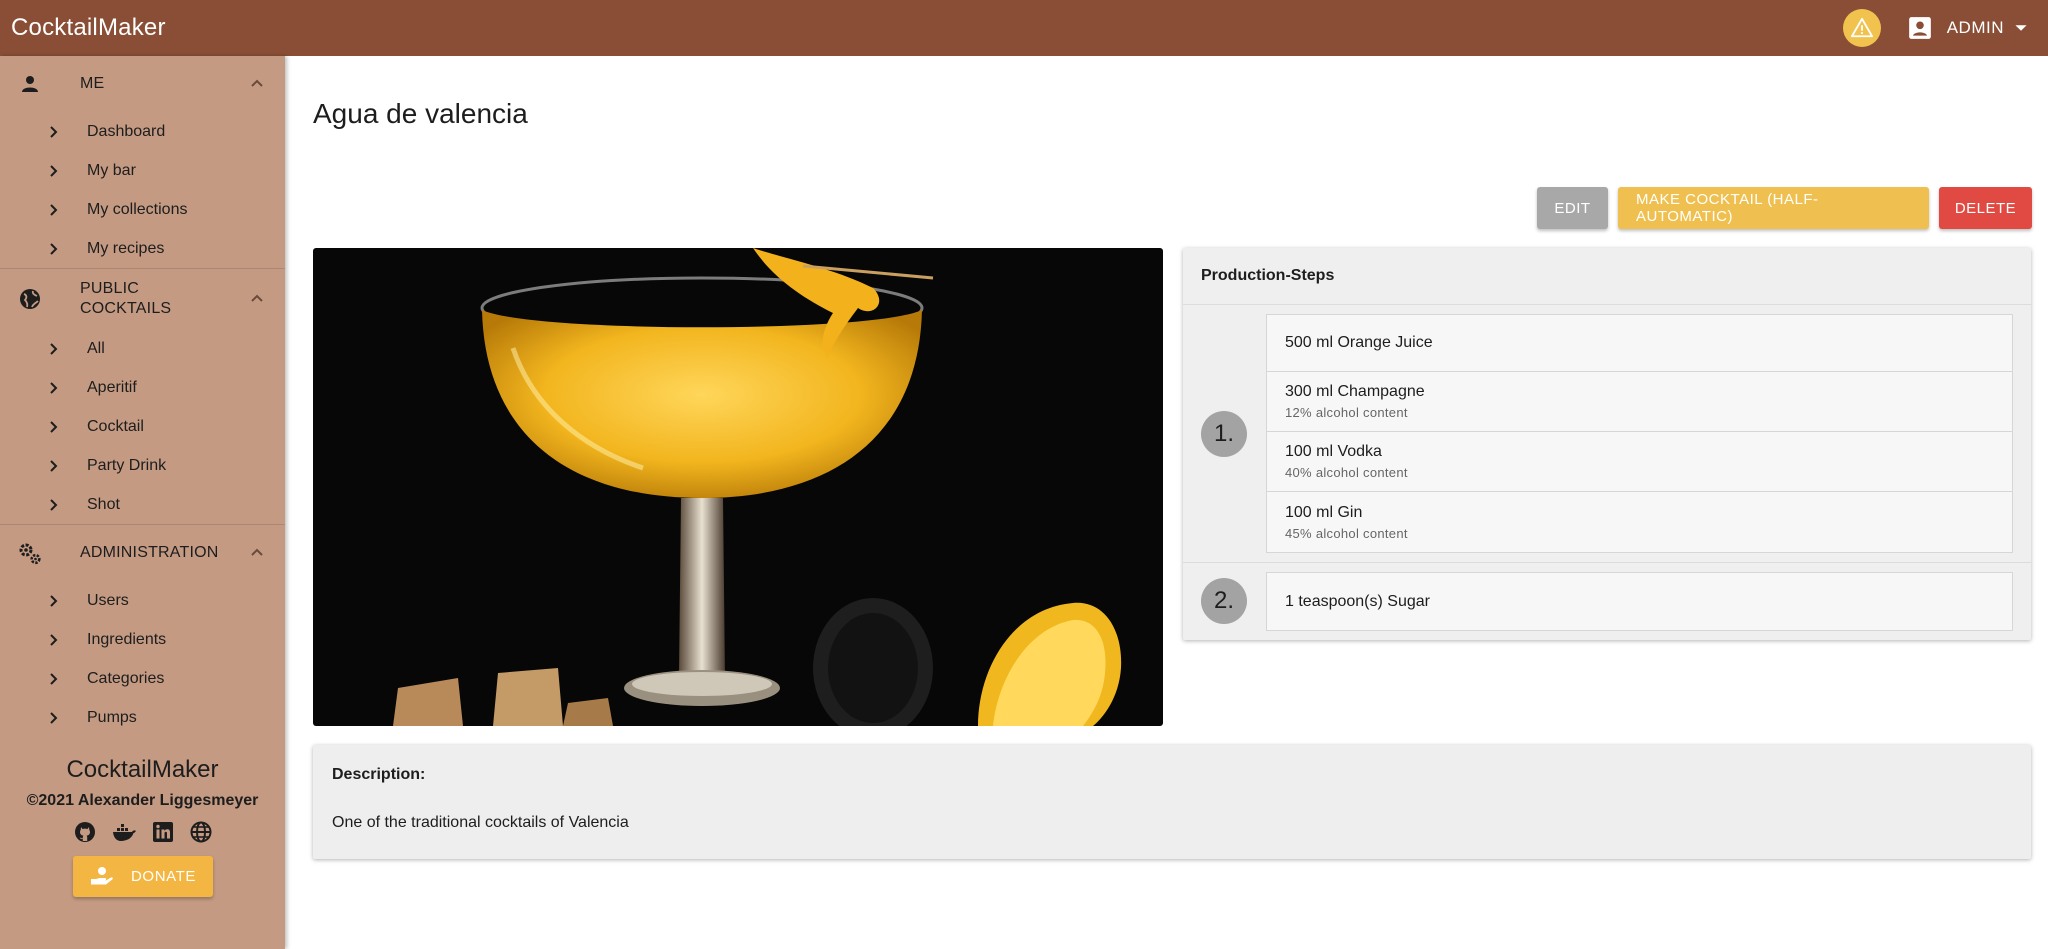 This screenshot has height=949, width=2048. What do you see at coordinates (201, 832) in the screenshot?
I see `web-icon` at bounding box center [201, 832].